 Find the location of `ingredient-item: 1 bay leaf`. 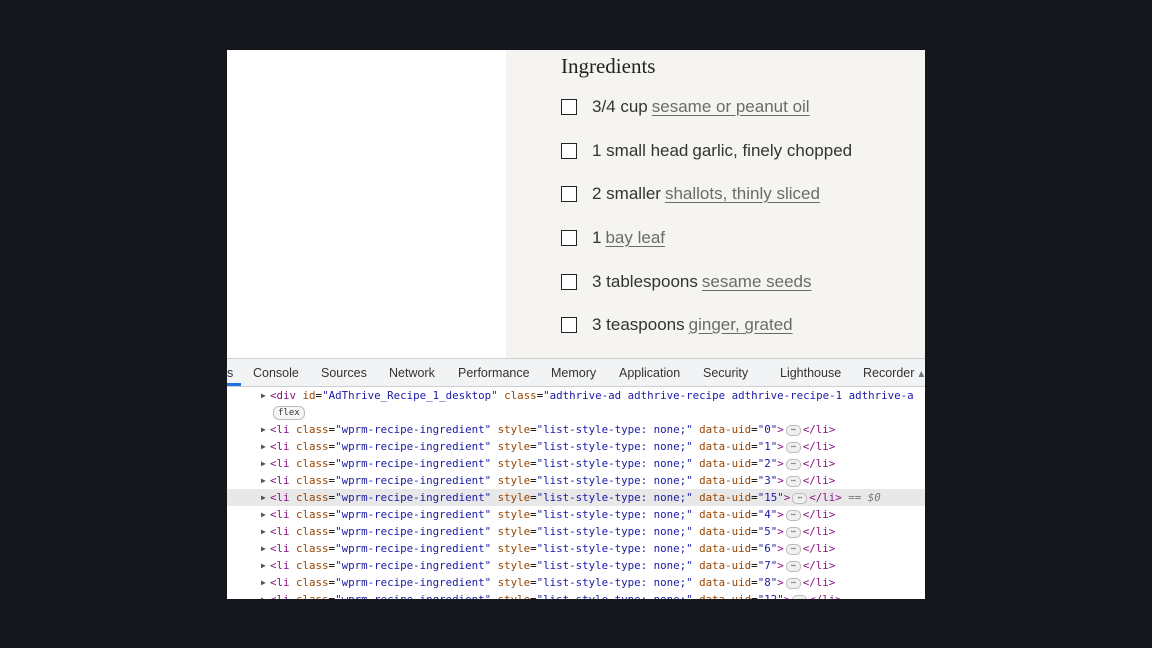

ingredient-item: 1 bay leaf is located at coordinates (613, 238).